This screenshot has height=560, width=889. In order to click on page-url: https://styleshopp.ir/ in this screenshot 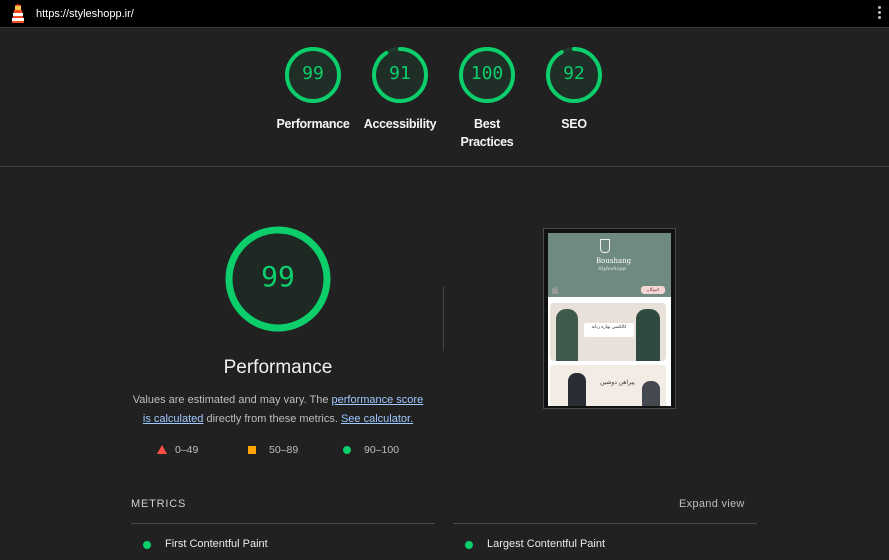, I will do `click(85, 14)`.